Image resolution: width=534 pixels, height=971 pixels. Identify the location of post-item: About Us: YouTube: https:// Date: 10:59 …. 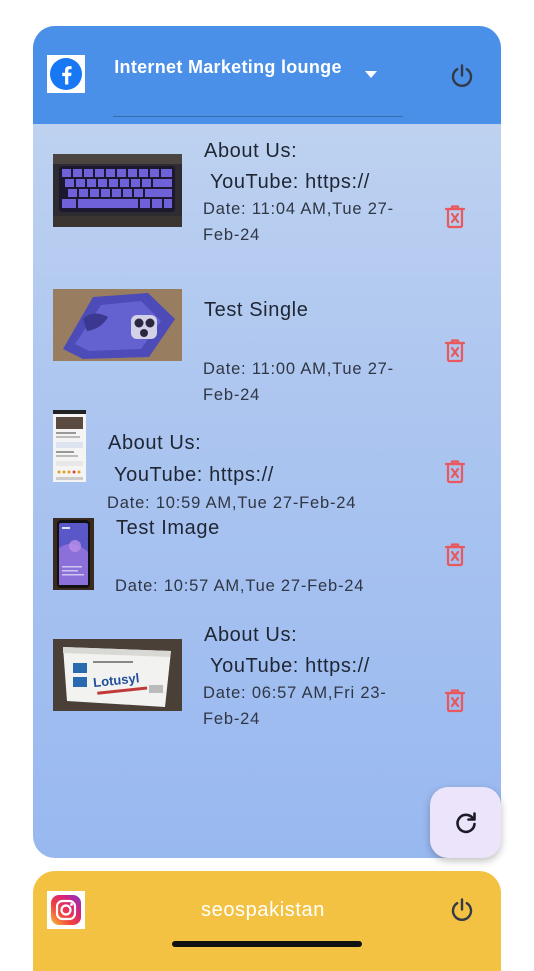
(267, 459).